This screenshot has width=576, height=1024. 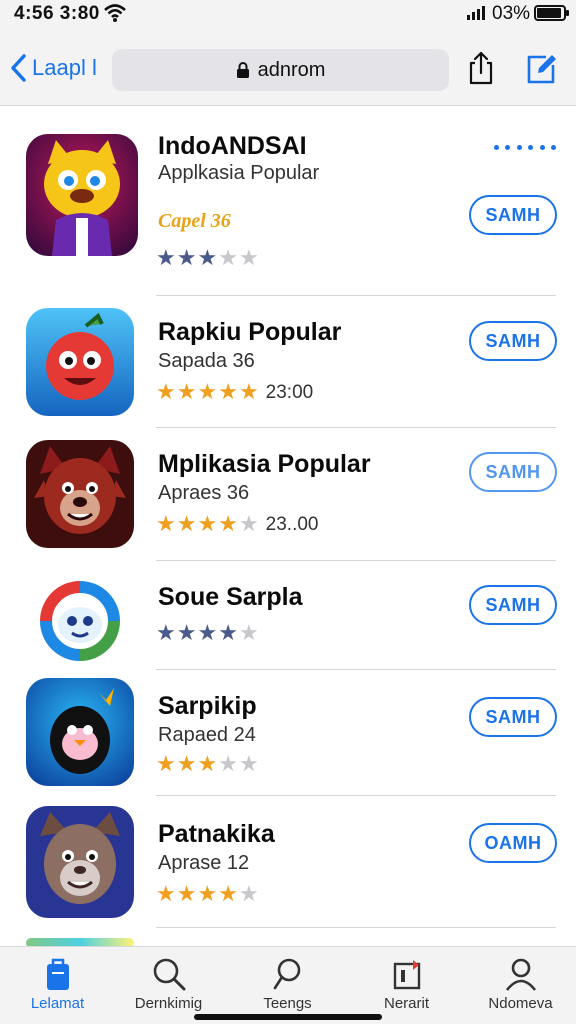 I want to click on rating-count: 23..00, so click(x=292, y=524).